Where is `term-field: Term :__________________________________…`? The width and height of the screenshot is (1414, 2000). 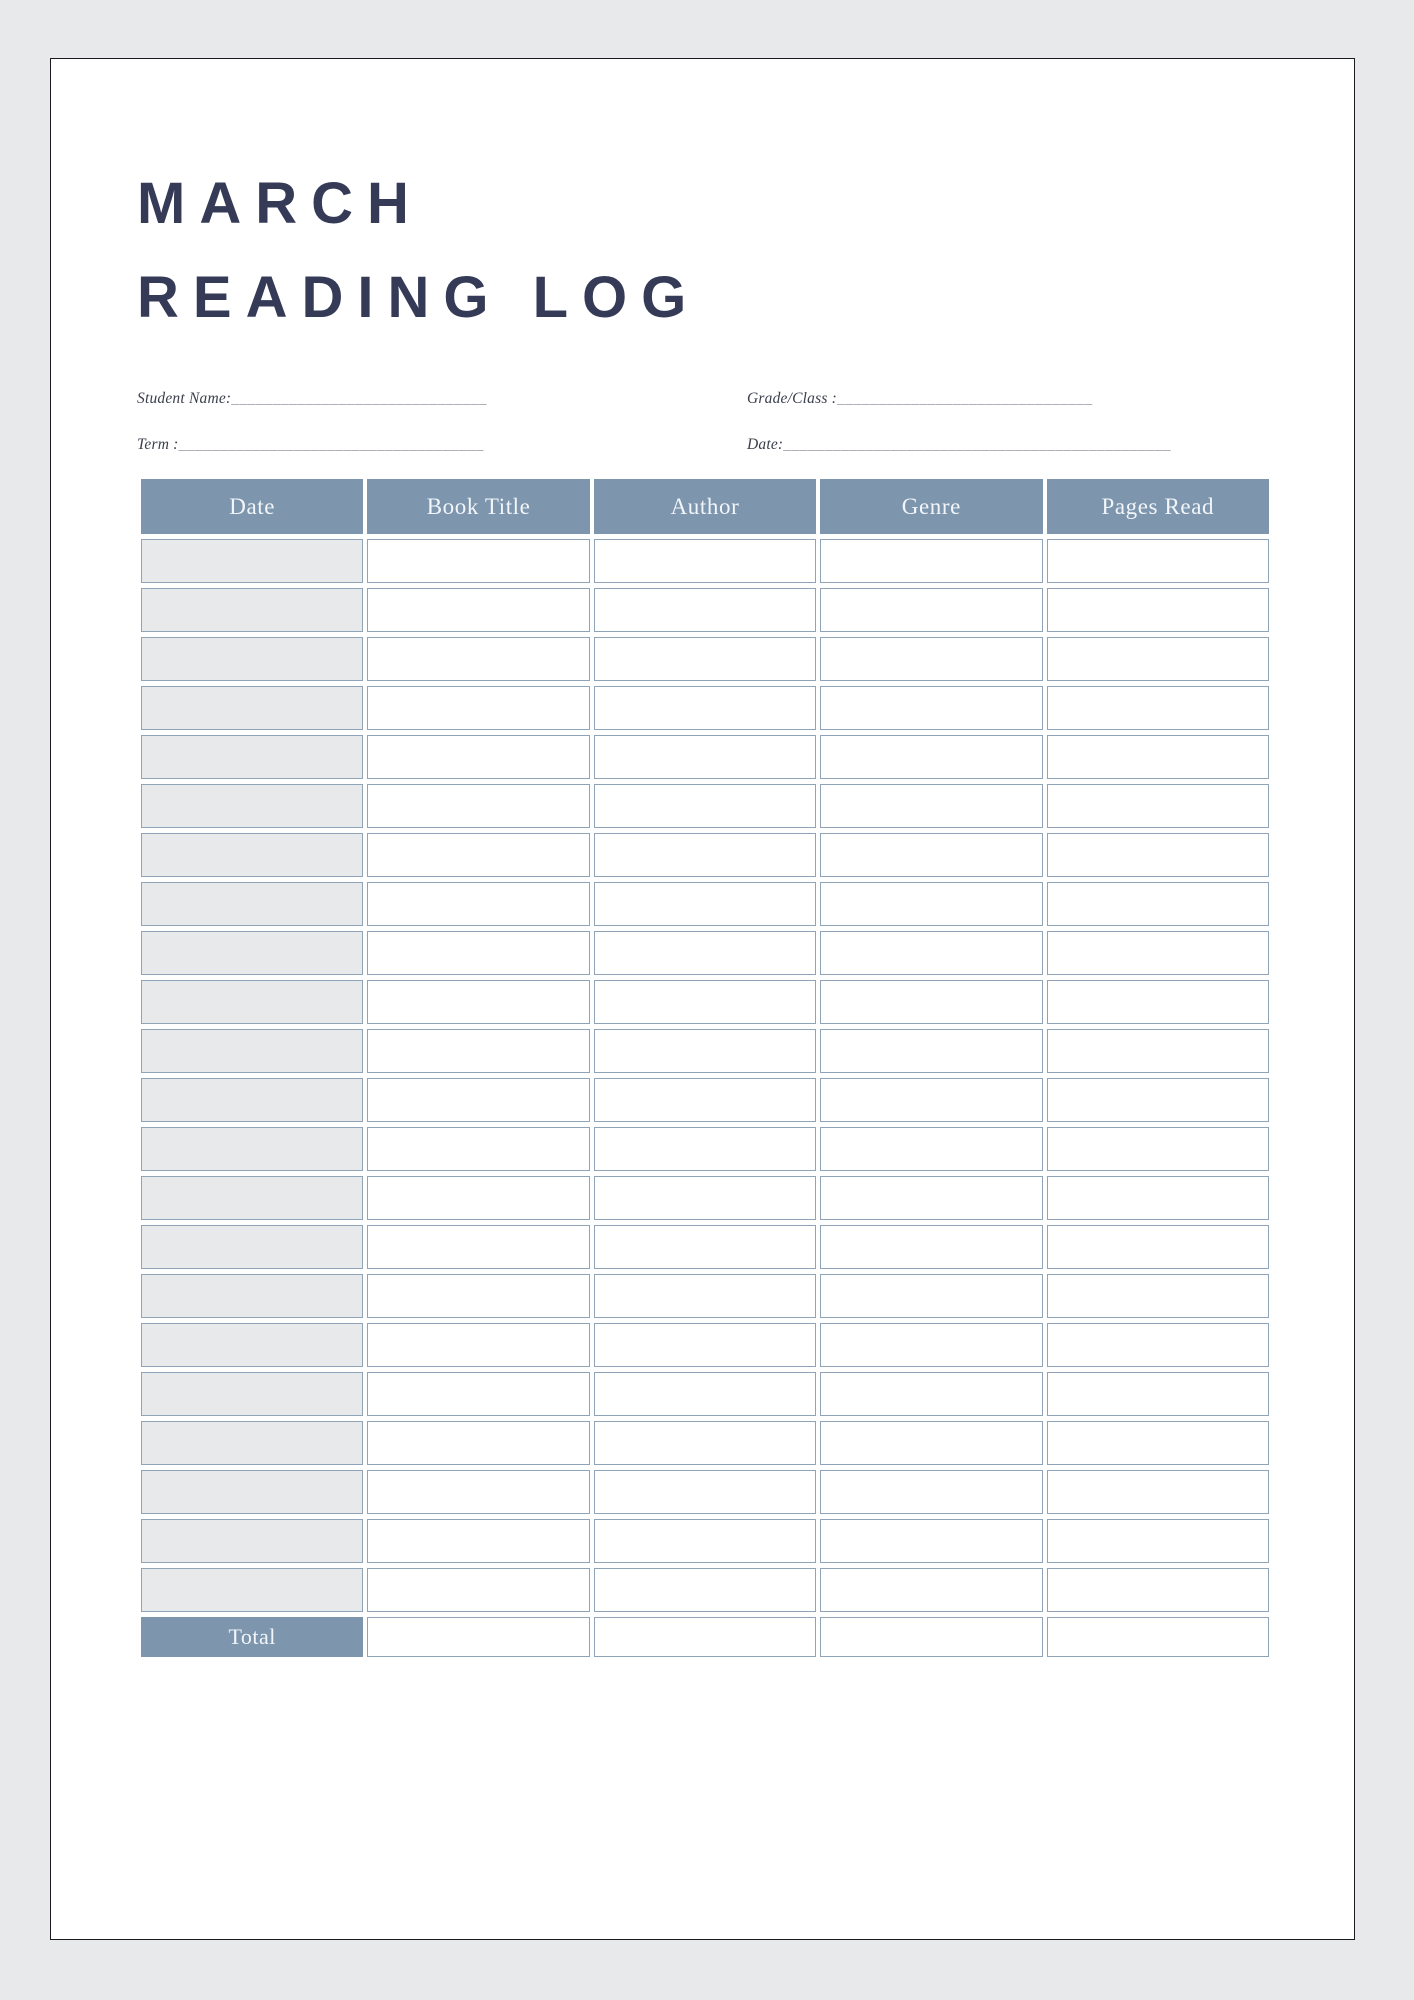
term-field: Term :__________________________________… is located at coordinates (402, 445).